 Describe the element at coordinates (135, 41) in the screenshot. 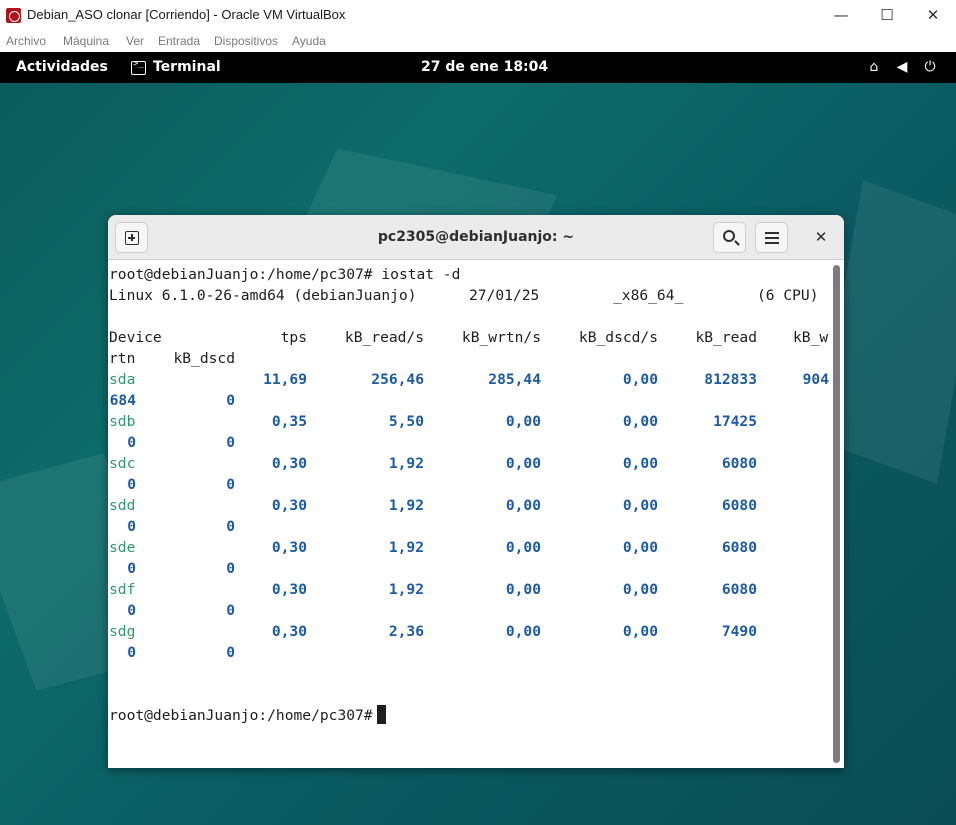

I see `menu-ver: Ver` at that location.